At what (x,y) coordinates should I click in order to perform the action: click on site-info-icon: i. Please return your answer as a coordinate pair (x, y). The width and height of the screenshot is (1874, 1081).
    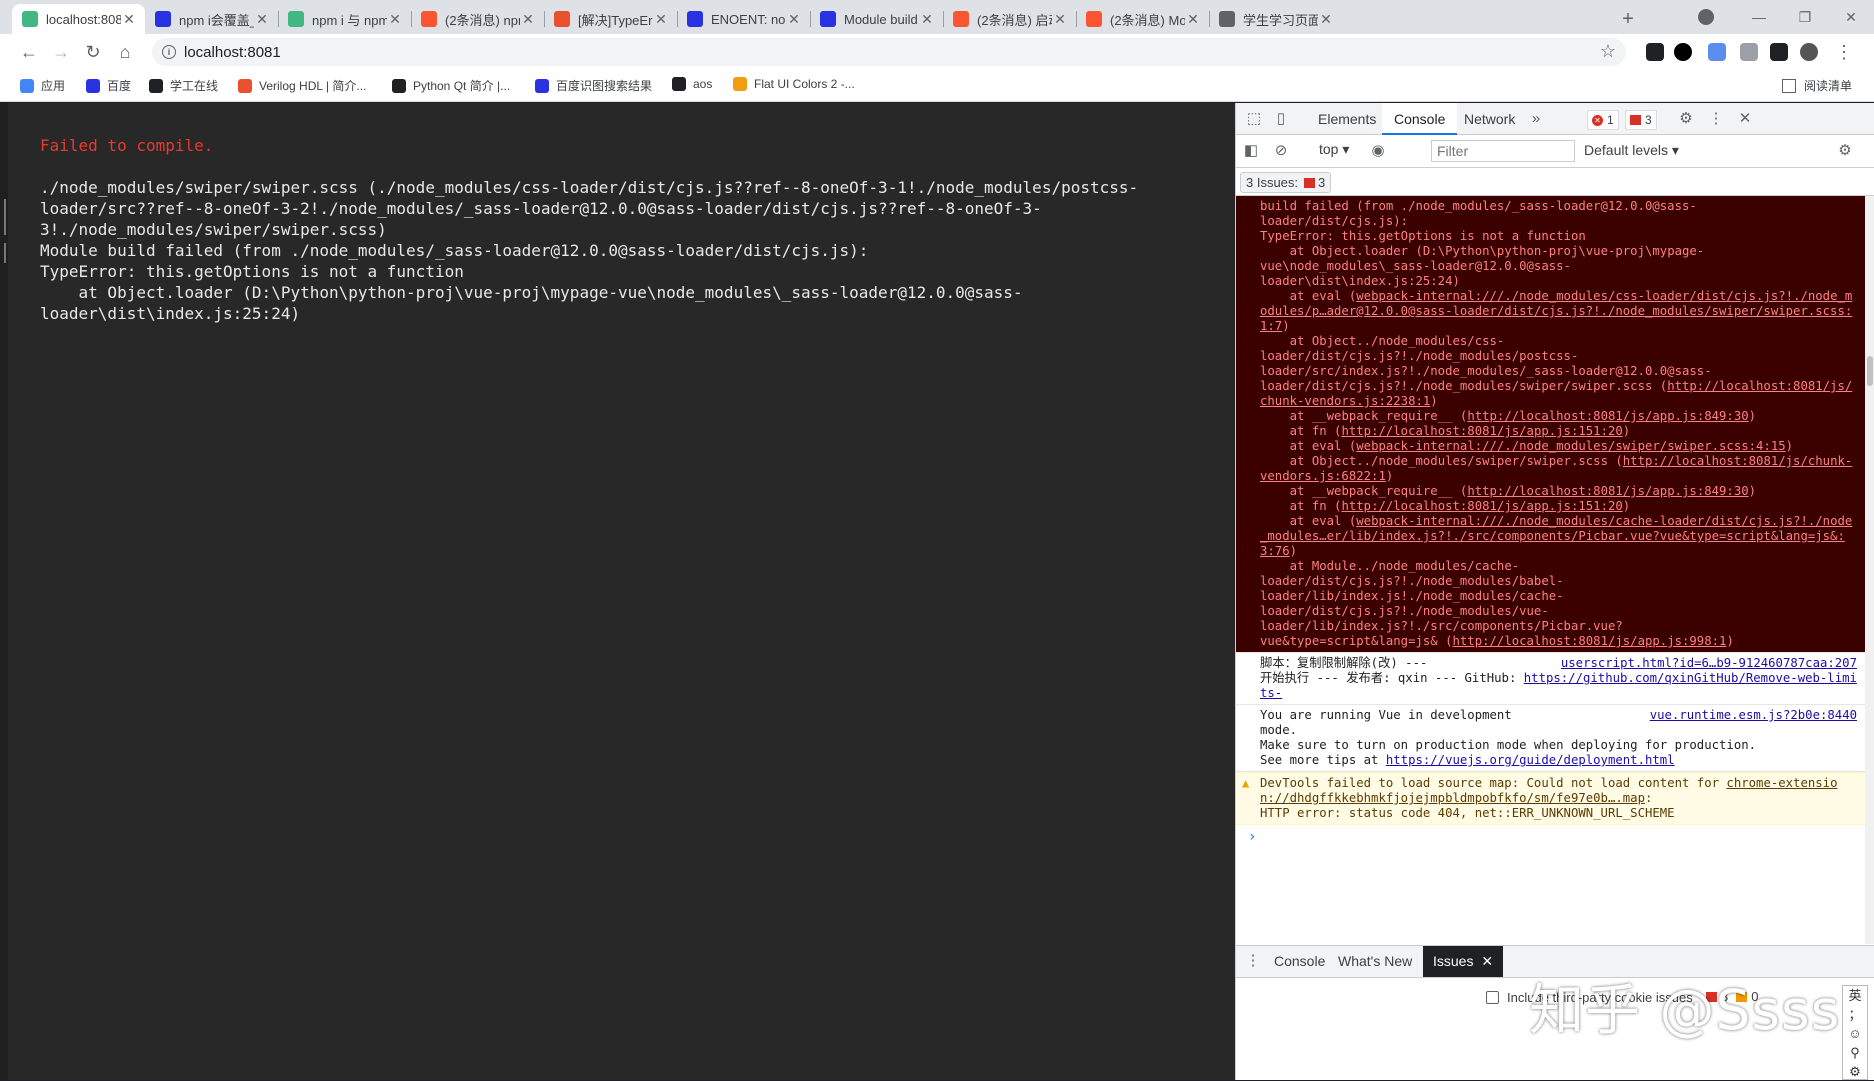
    Looking at the image, I should click on (169, 52).